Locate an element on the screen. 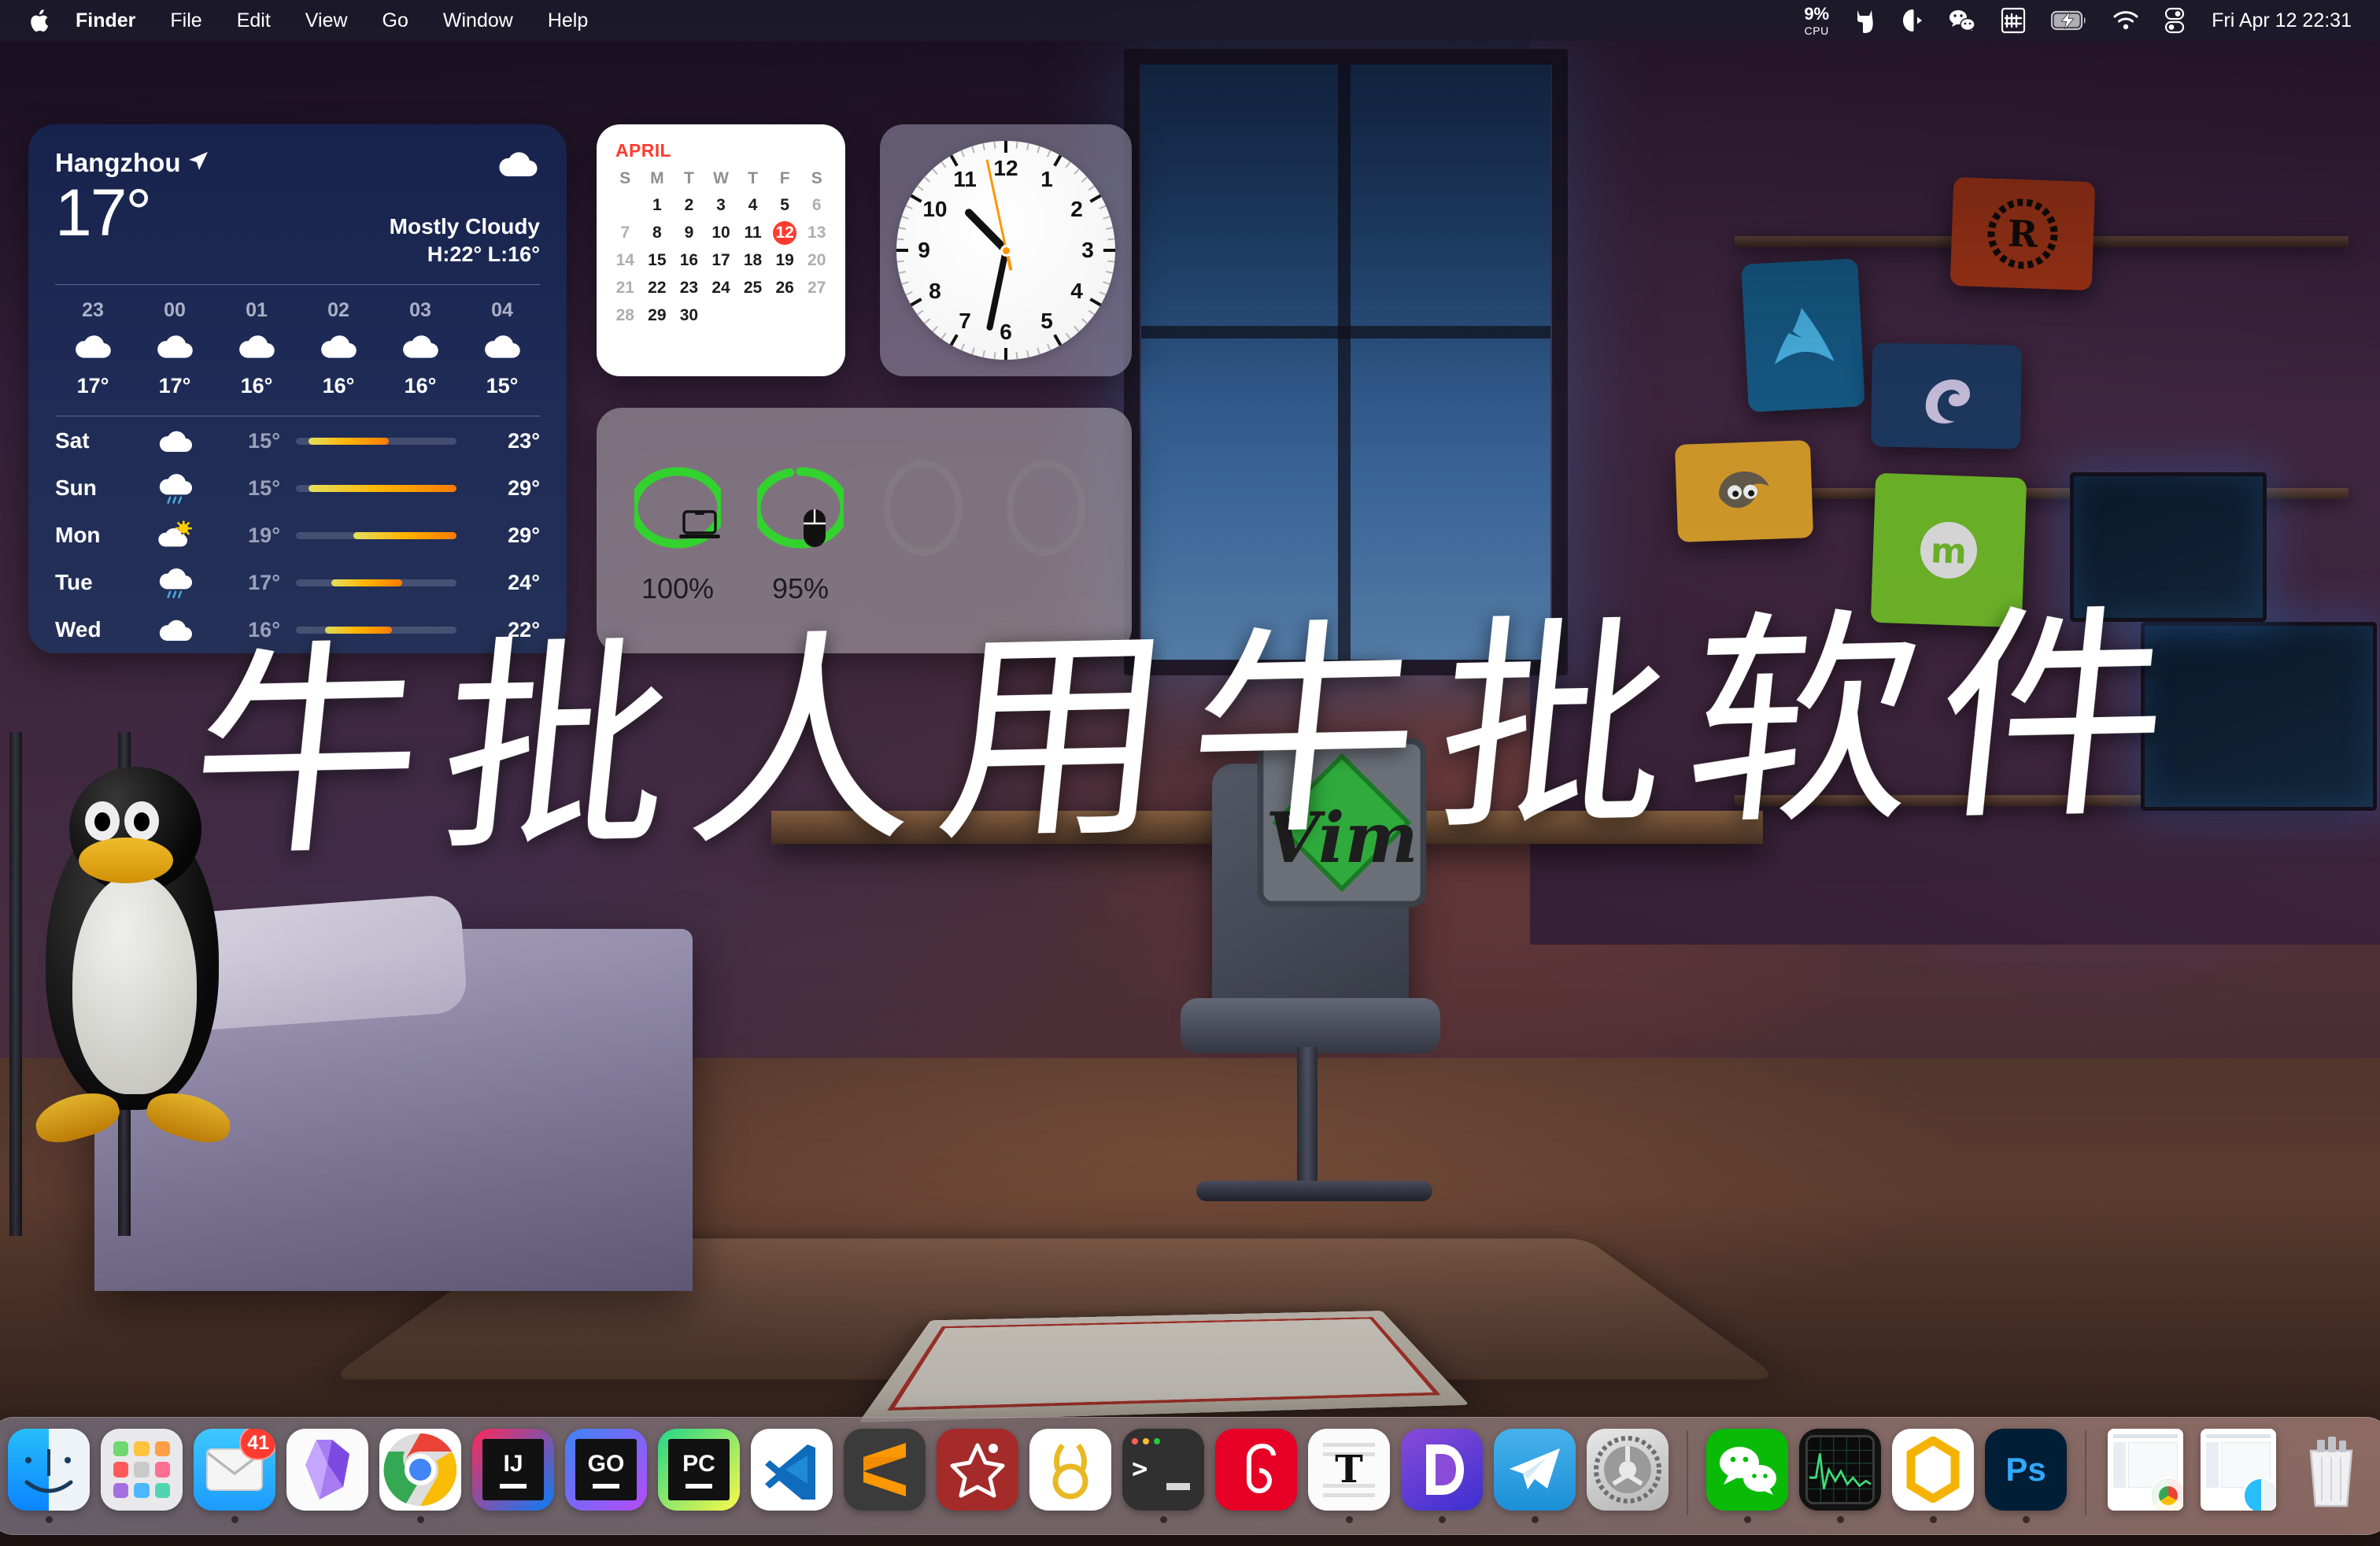  dock-item-telegram is located at coordinates (1534, 1474).